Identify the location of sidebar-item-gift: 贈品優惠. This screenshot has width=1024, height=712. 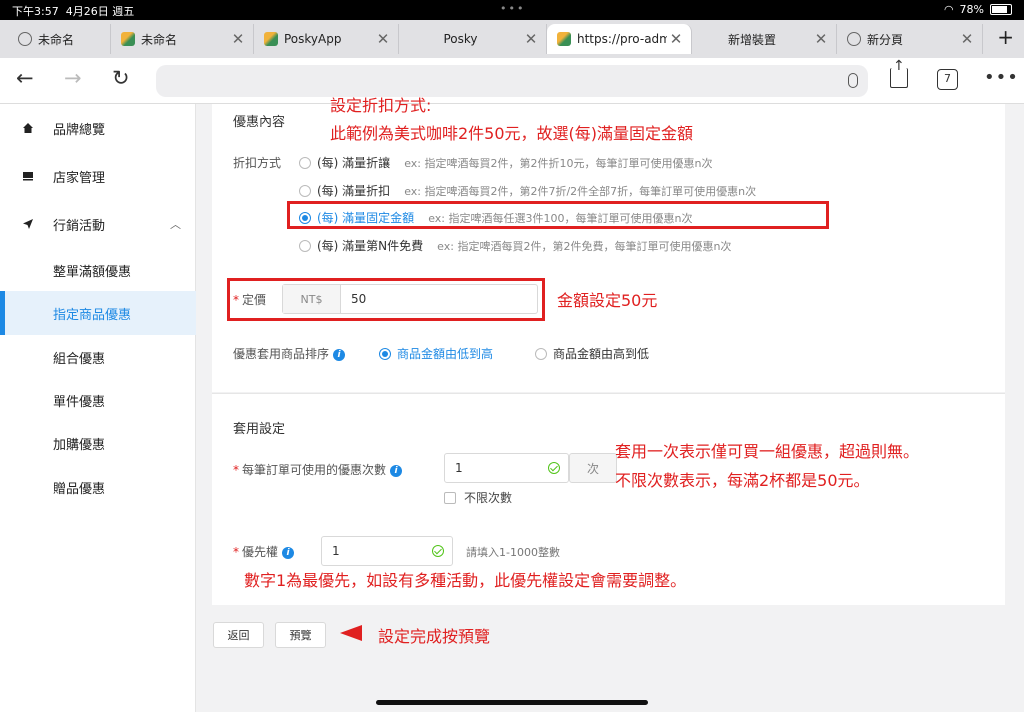
(98, 487).